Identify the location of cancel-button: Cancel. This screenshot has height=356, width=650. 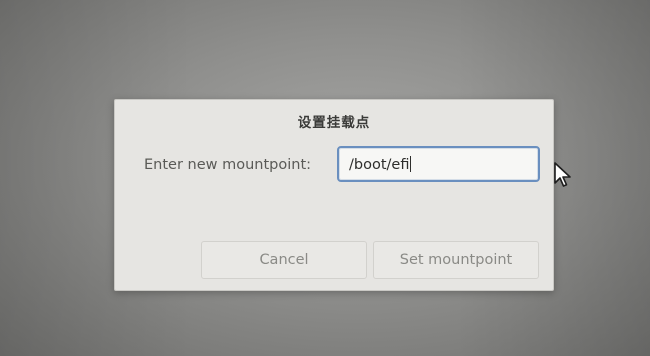
(284, 260).